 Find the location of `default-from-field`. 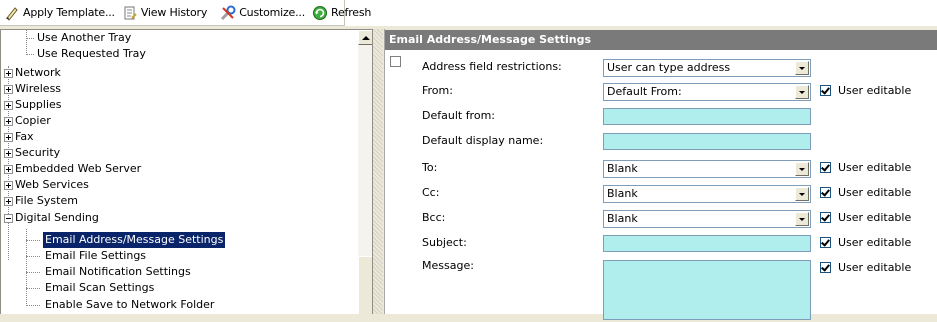

default-from-field is located at coordinates (707, 116).